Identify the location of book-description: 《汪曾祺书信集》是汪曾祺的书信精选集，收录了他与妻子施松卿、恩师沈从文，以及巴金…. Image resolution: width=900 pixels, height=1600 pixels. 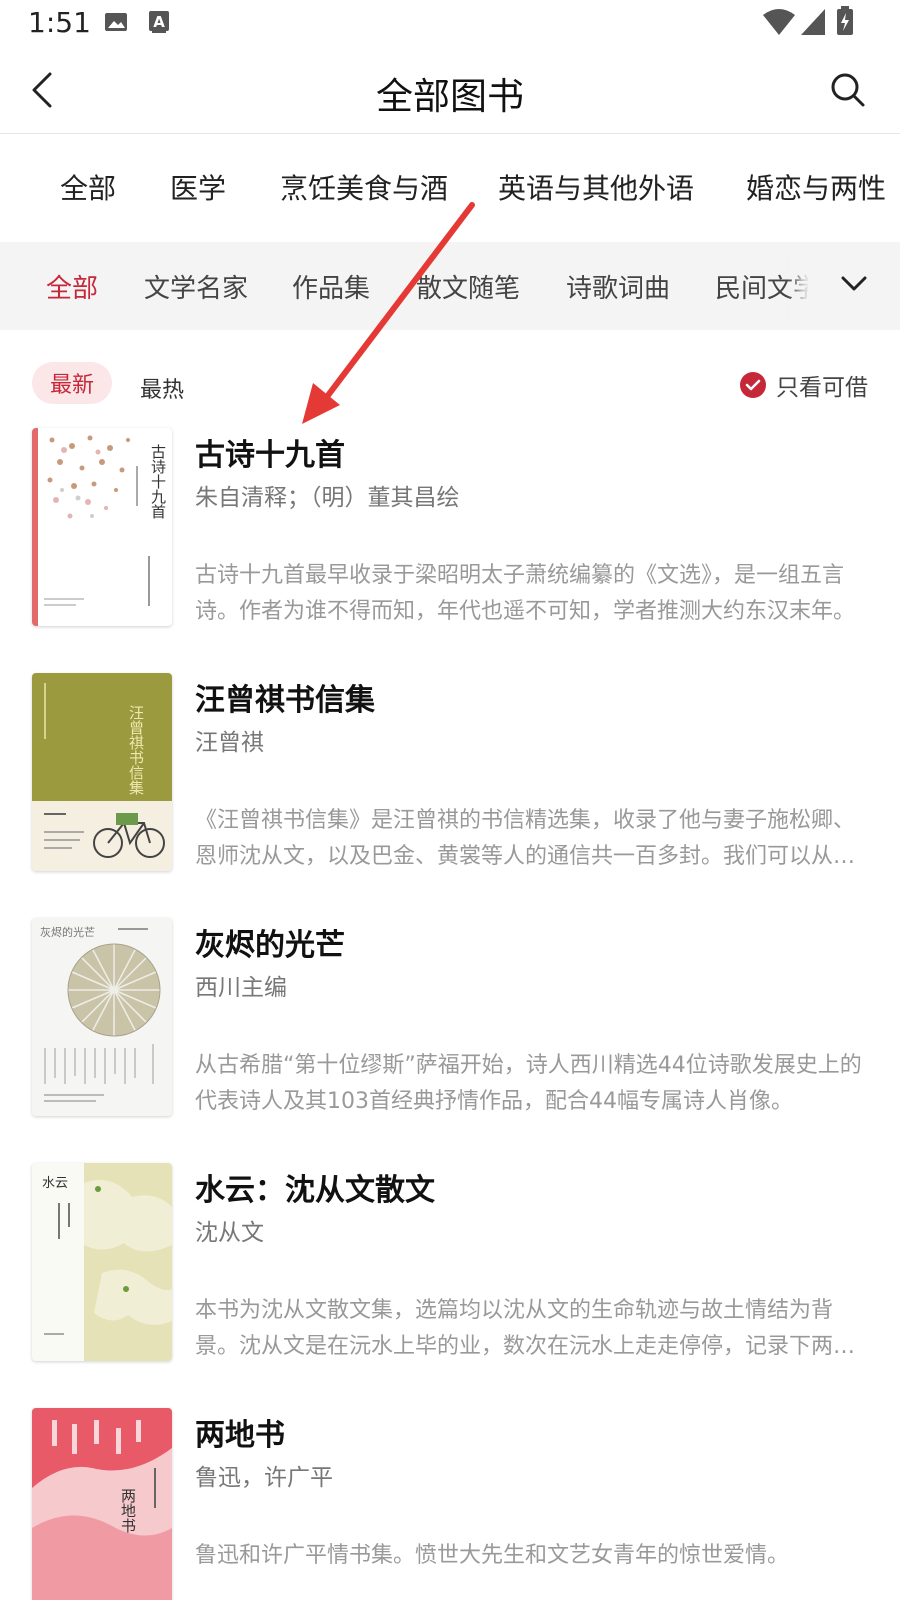
(525, 838).